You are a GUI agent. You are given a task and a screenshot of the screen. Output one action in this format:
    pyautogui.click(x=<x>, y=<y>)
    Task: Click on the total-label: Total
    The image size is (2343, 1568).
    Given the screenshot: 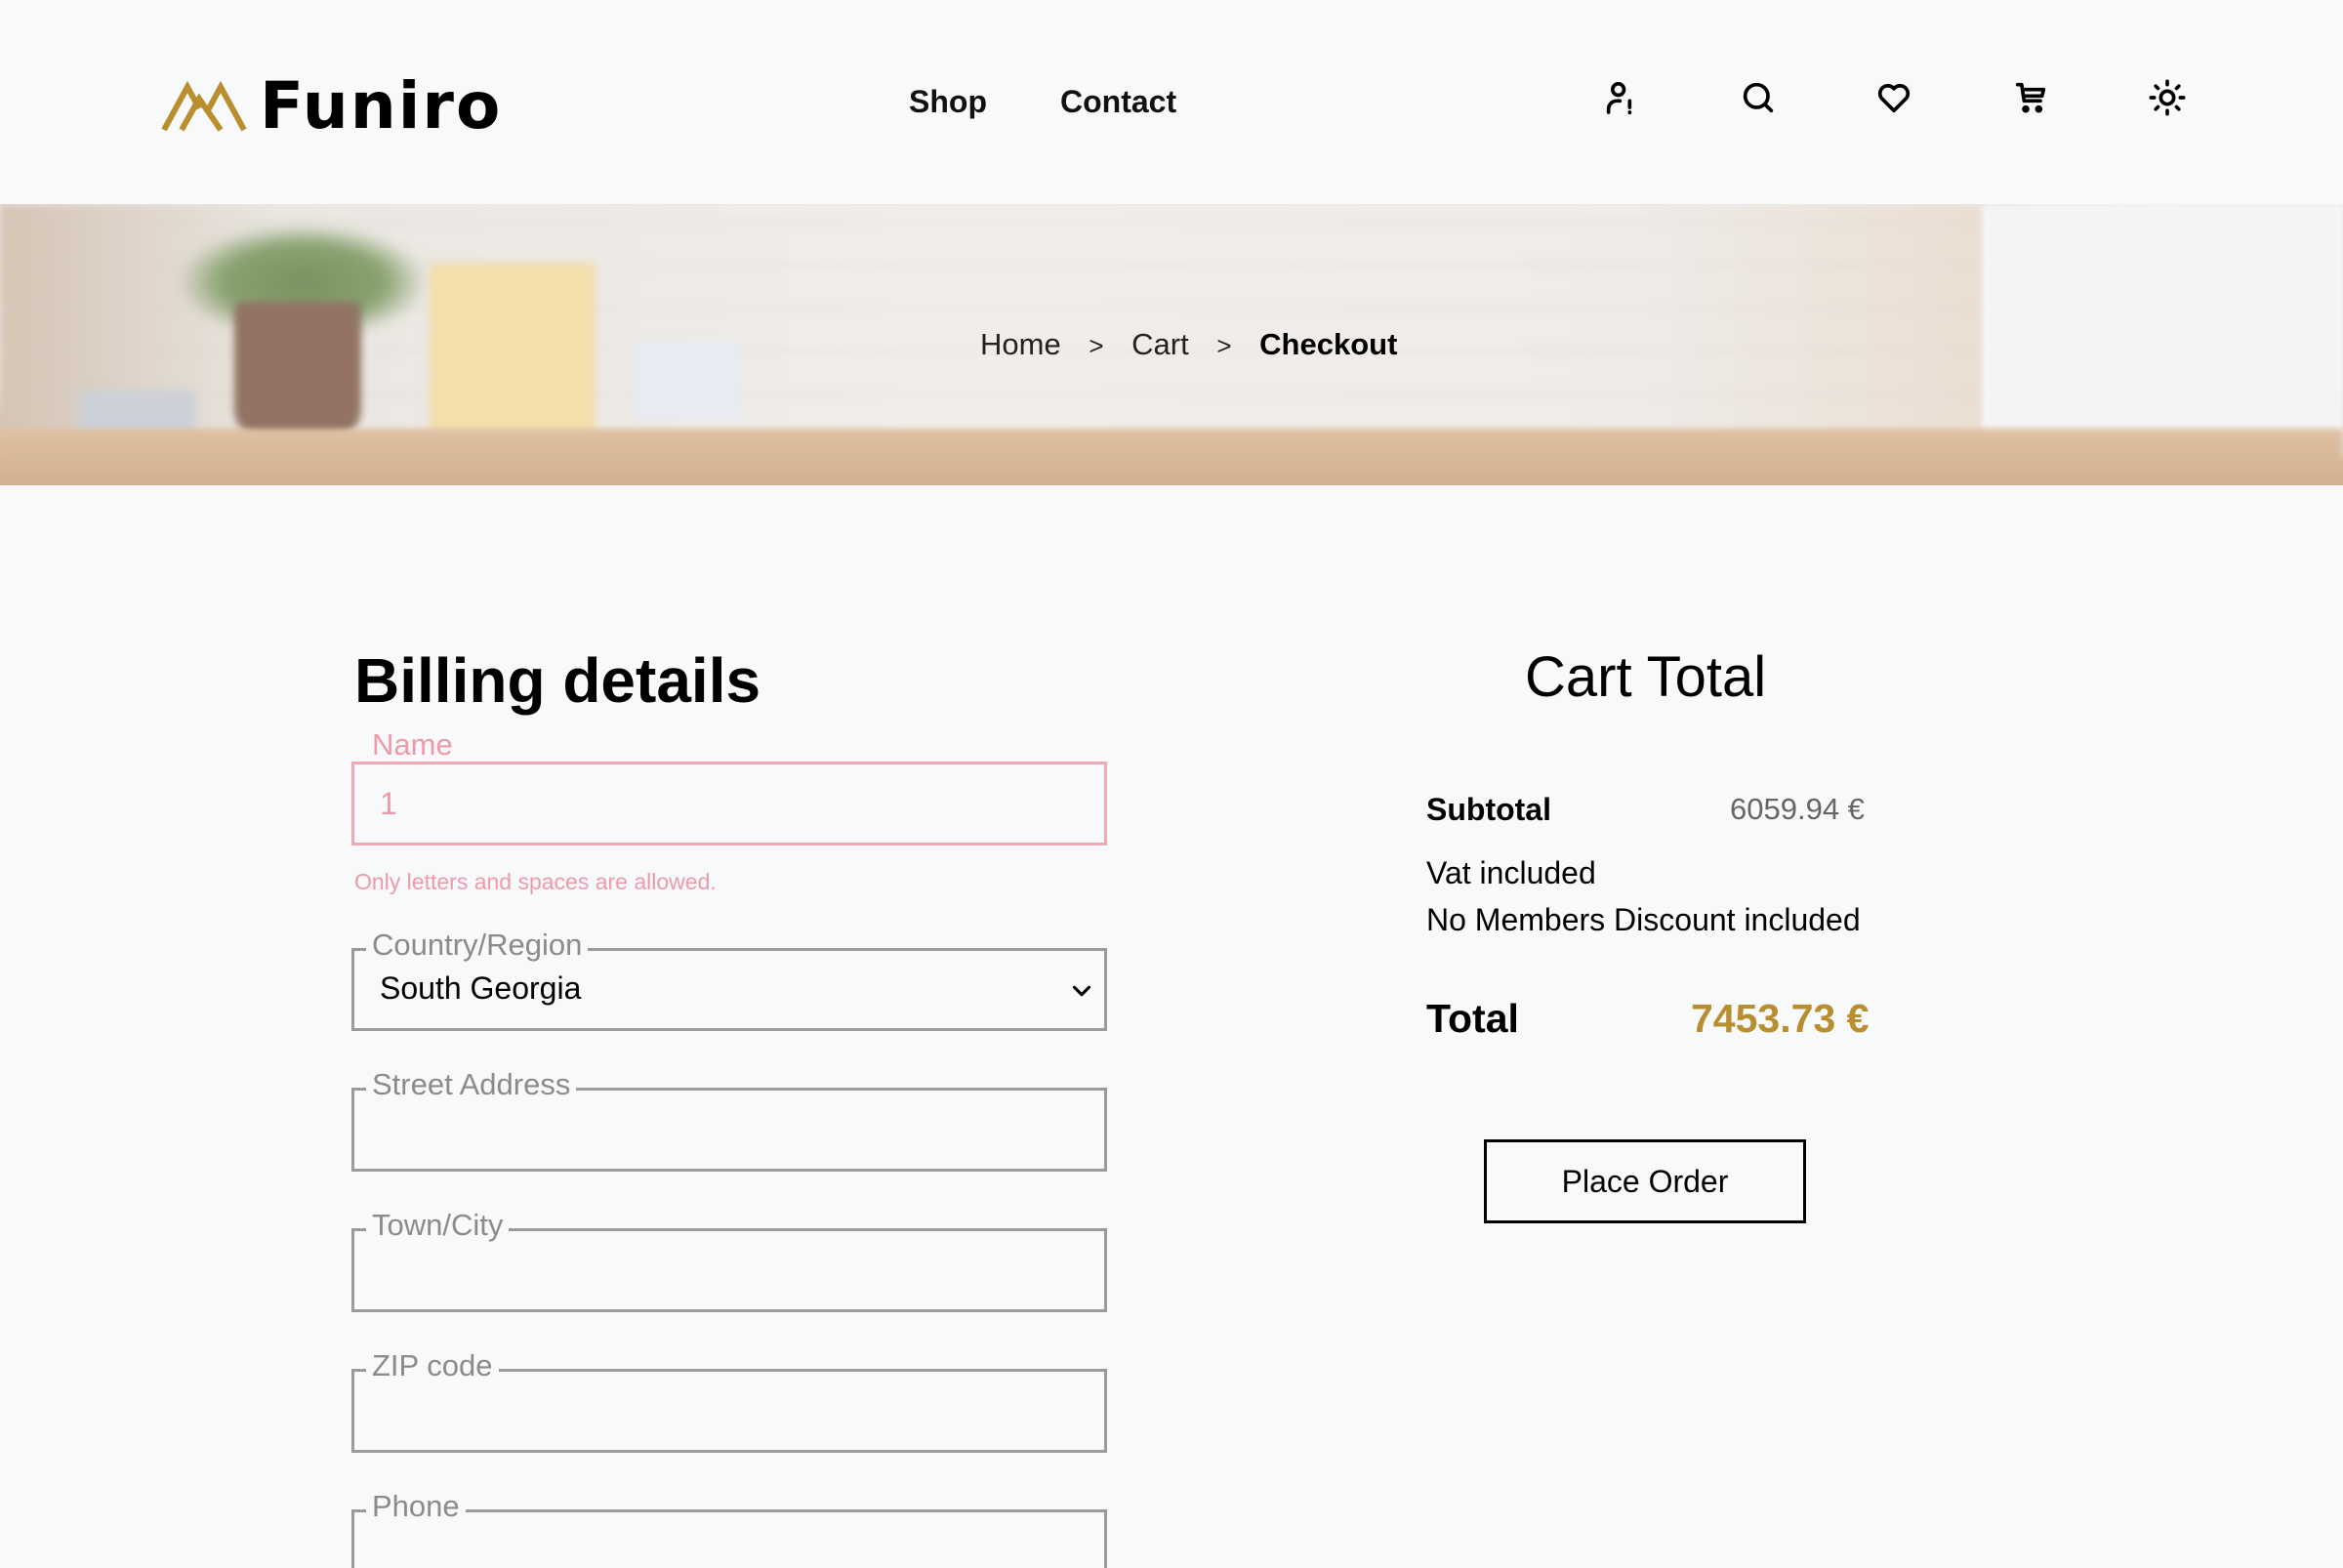 What is the action you would take?
    pyautogui.click(x=1472, y=1019)
    